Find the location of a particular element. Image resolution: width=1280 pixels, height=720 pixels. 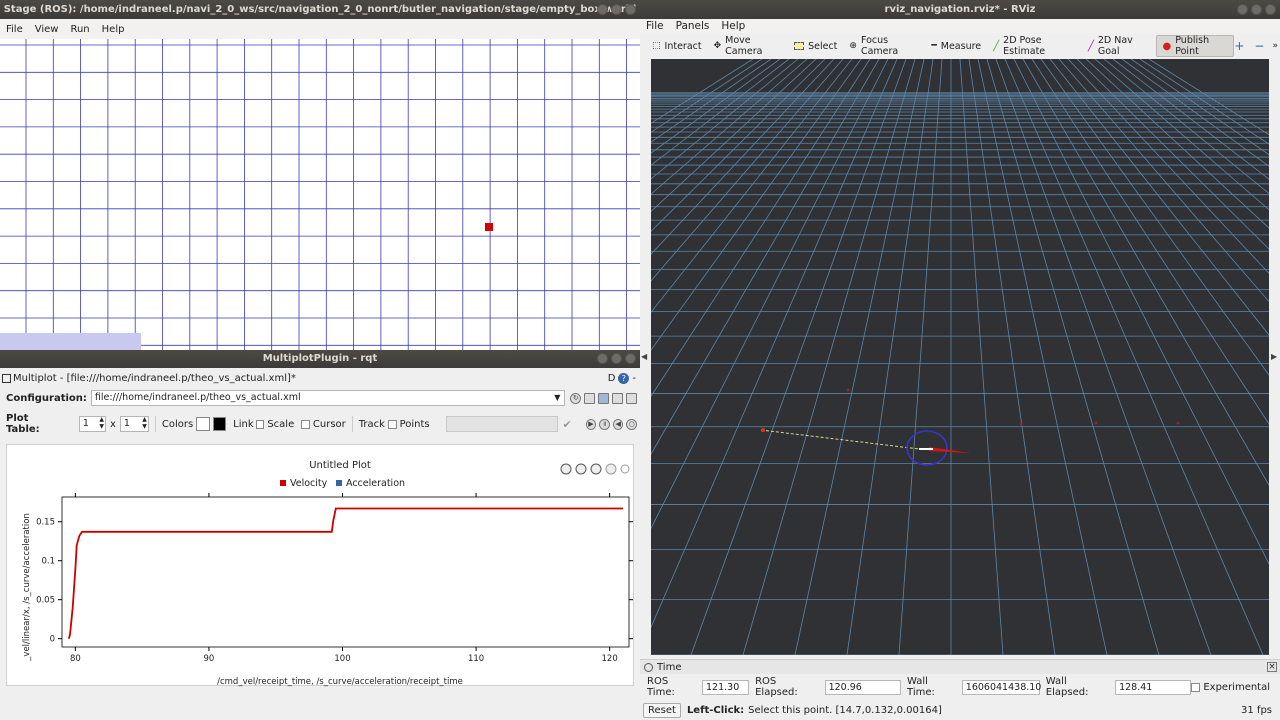

remove-tool-icon: − is located at coordinates (1259, 46).